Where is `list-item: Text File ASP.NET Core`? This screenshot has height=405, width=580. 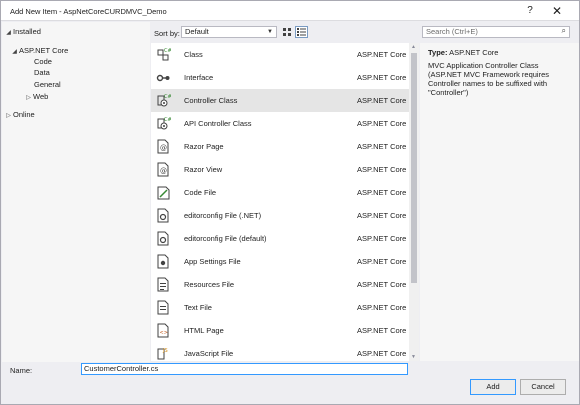 list-item: Text File ASP.NET Core is located at coordinates (280, 307).